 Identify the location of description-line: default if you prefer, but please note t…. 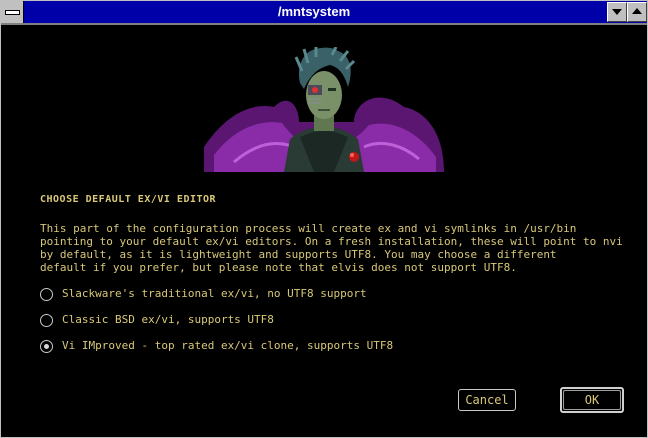
(278, 267).